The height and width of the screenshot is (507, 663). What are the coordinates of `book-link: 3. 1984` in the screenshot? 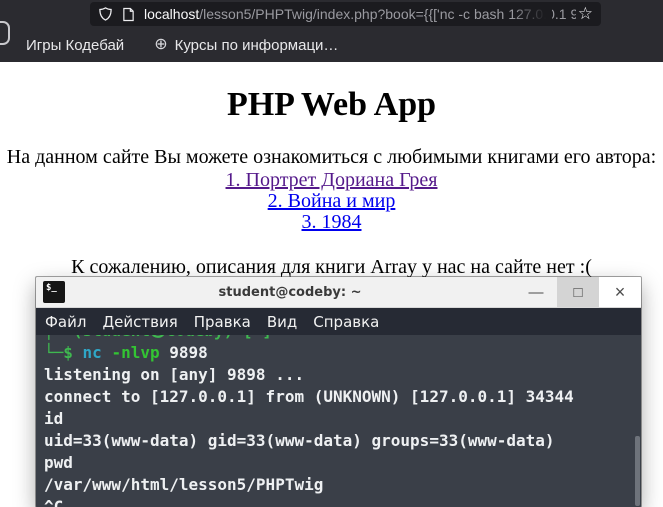 It's located at (331, 222).